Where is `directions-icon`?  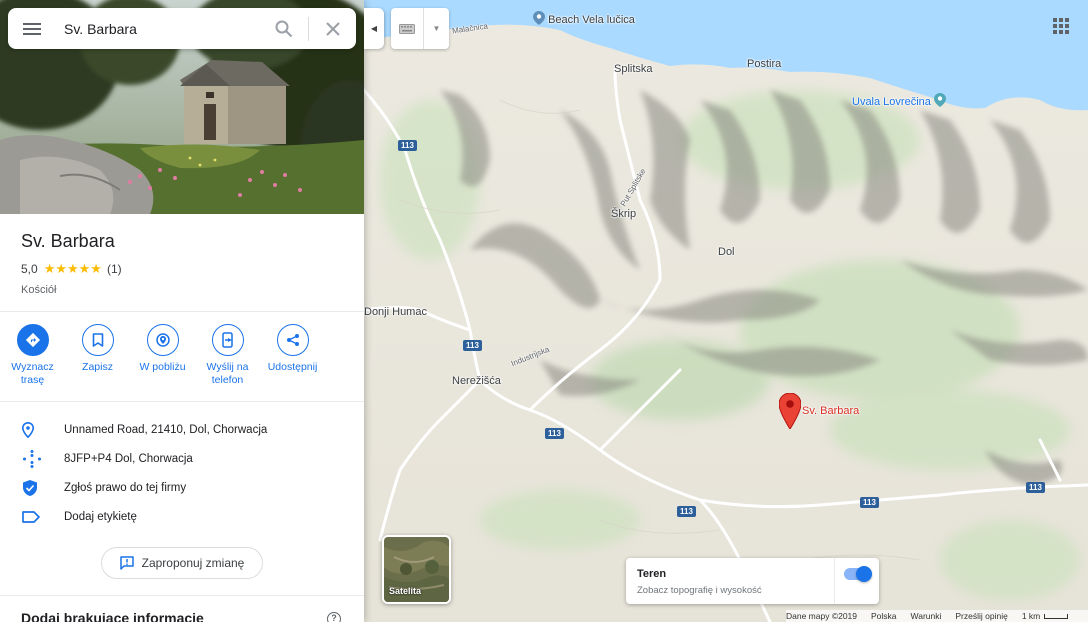
directions-icon is located at coordinates (32, 340).